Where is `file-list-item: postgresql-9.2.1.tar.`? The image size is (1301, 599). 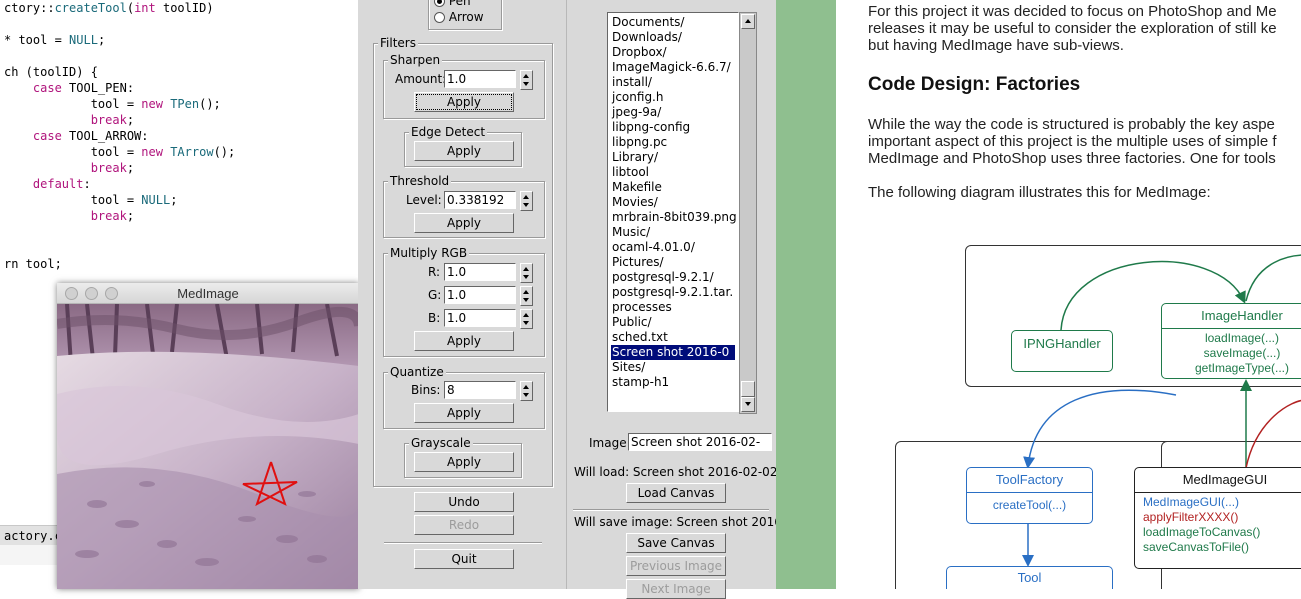 file-list-item: postgresql-9.2.1.tar. is located at coordinates (672, 292).